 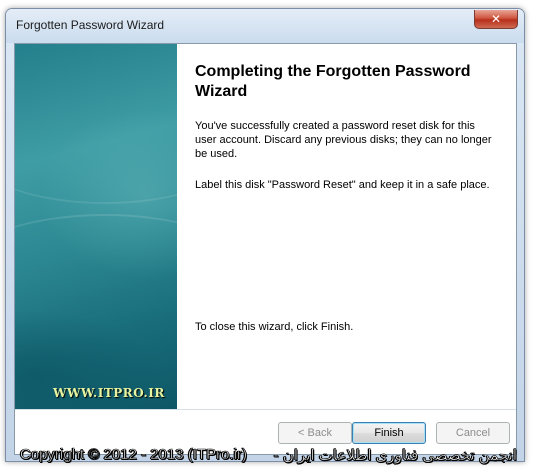 I want to click on cancel-button: Cancel, so click(x=473, y=433).